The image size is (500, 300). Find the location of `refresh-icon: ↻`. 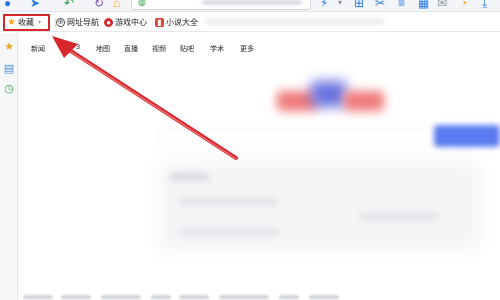

refresh-icon: ↻ is located at coordinates (99, 4).